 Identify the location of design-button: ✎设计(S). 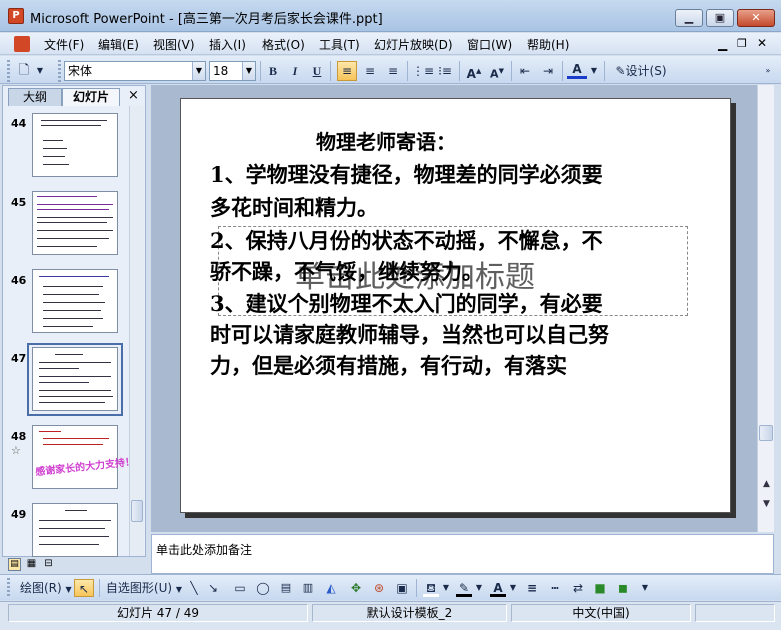
(641, 71).